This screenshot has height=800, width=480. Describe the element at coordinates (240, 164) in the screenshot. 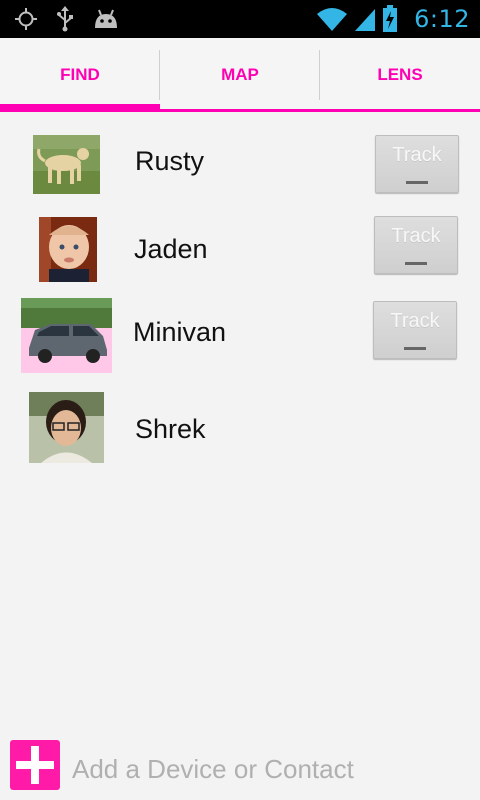

I see `list-item-rusty: Rusty Track` at that location.